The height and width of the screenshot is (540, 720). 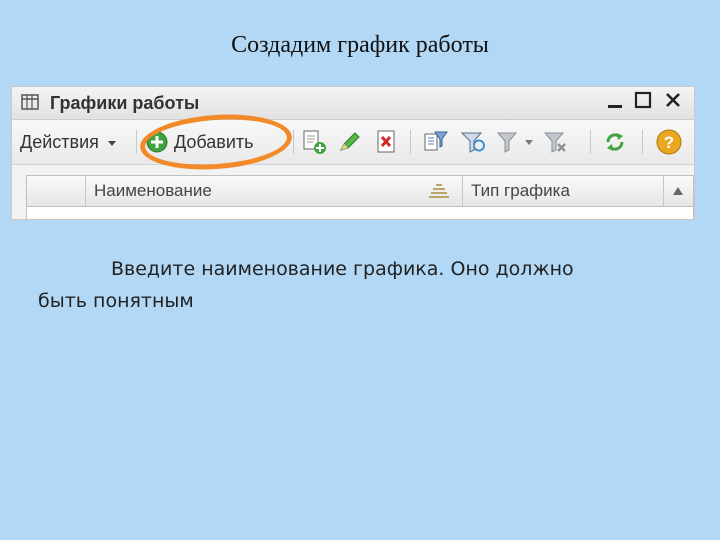 What do you see at coordinates (615, 106) in the screenshot?
I see `minimize-icon` at bounding box center [615, 106].